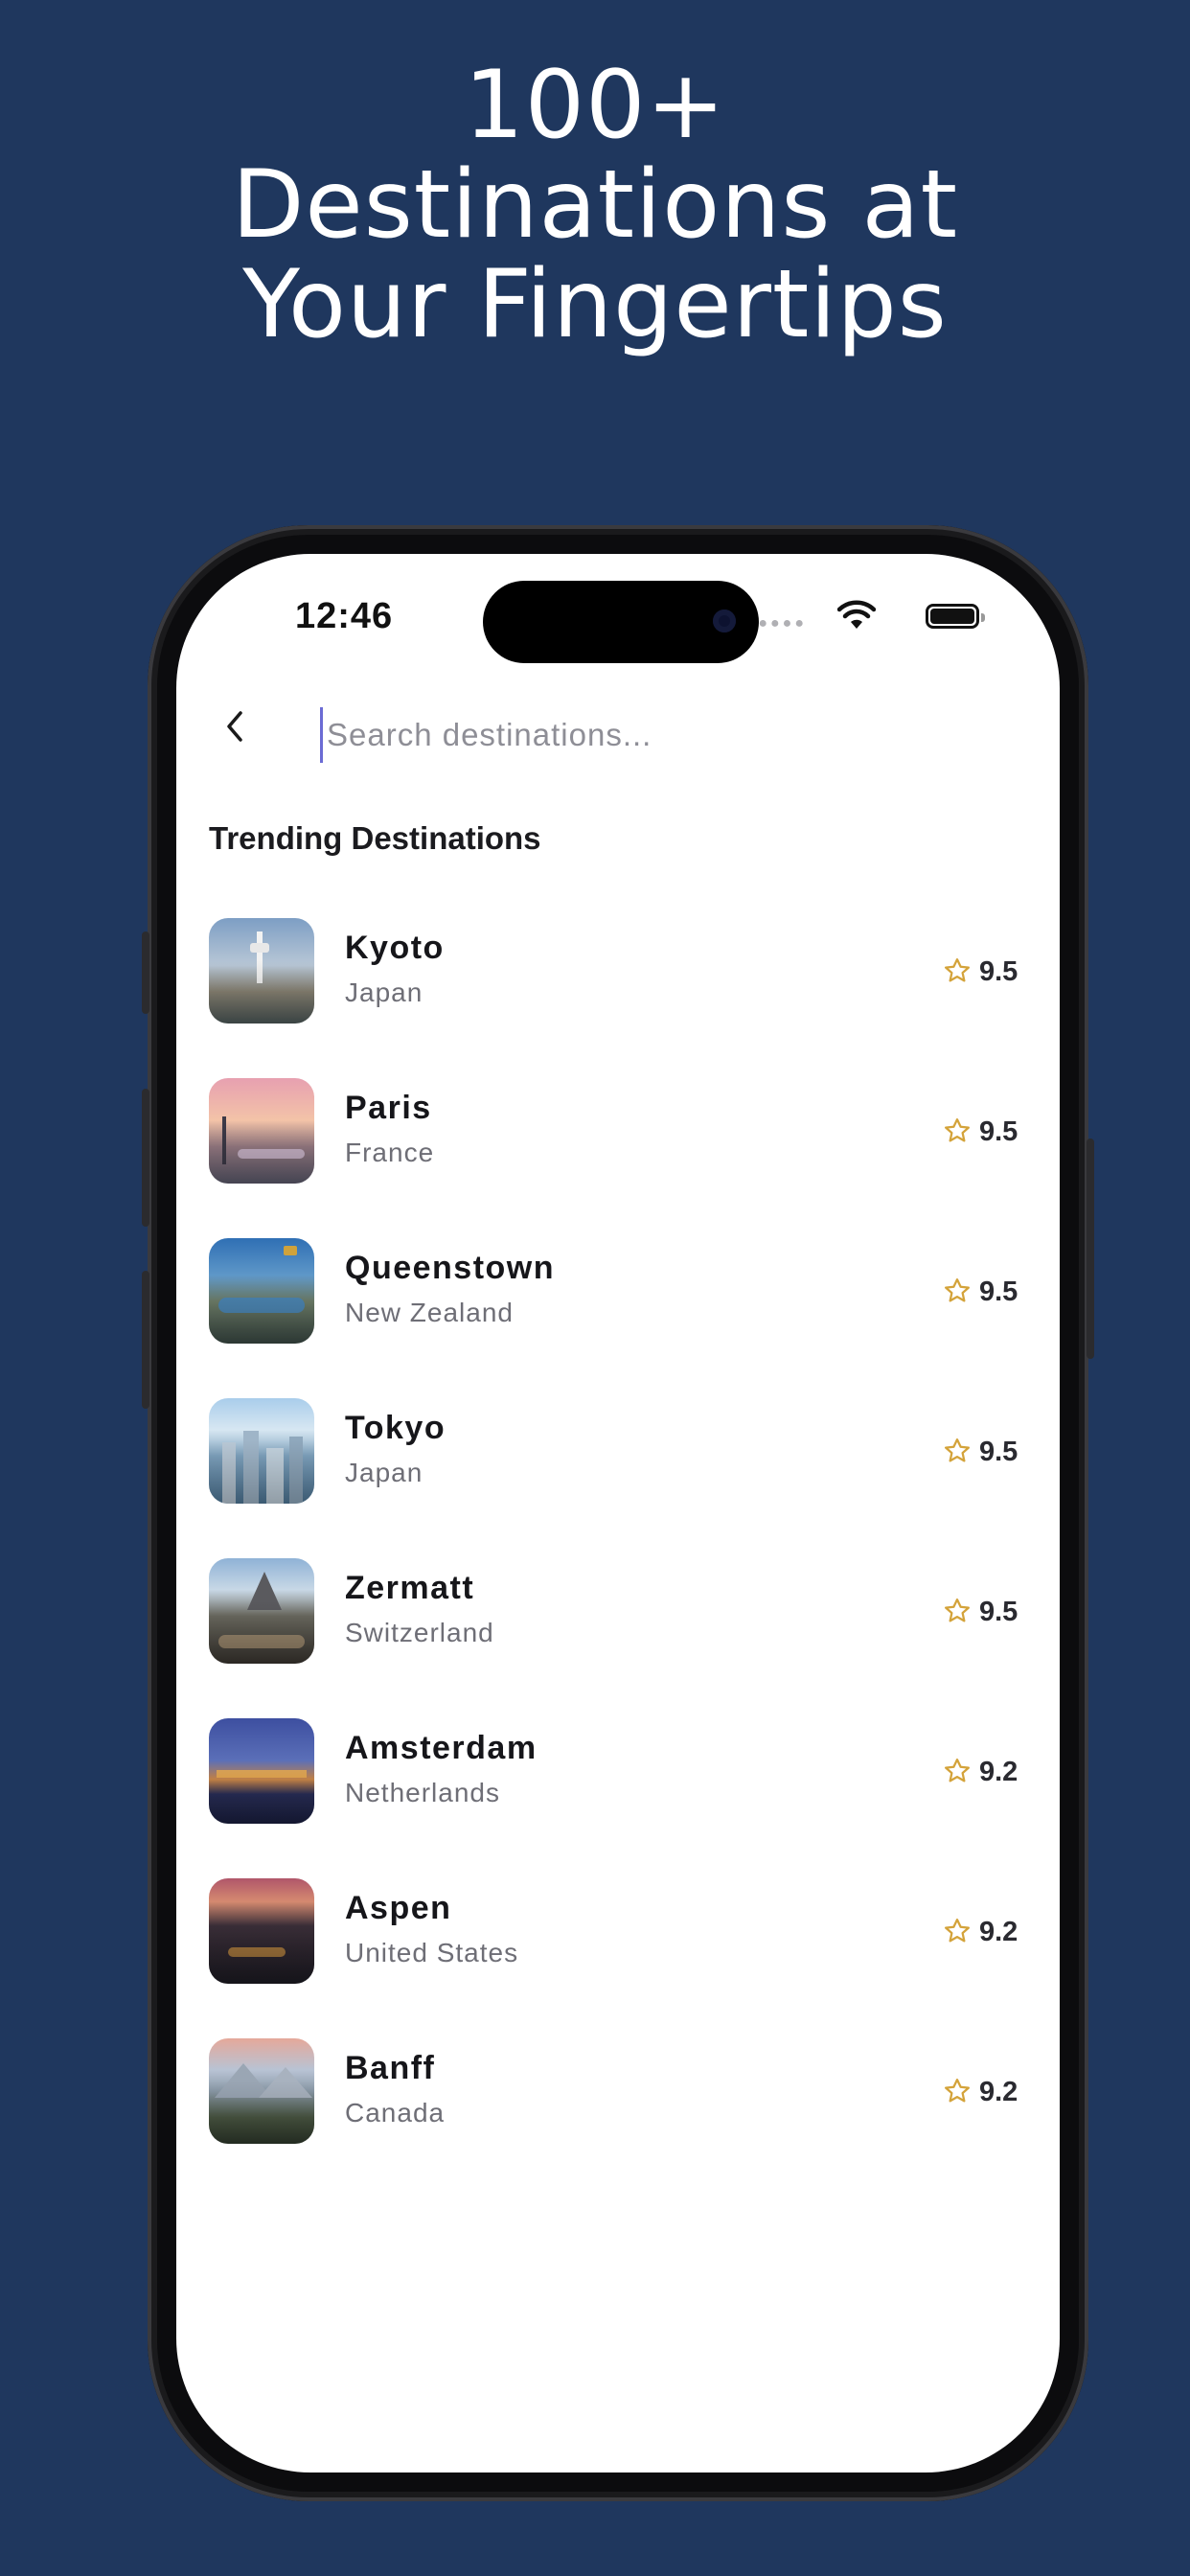 This screenshot has height=2576, width=1190. What do you see at coordinates (595, 304) in the screenshot?
I see `headline-line-3: Your Fingertips` at bounding box center [595, 304].